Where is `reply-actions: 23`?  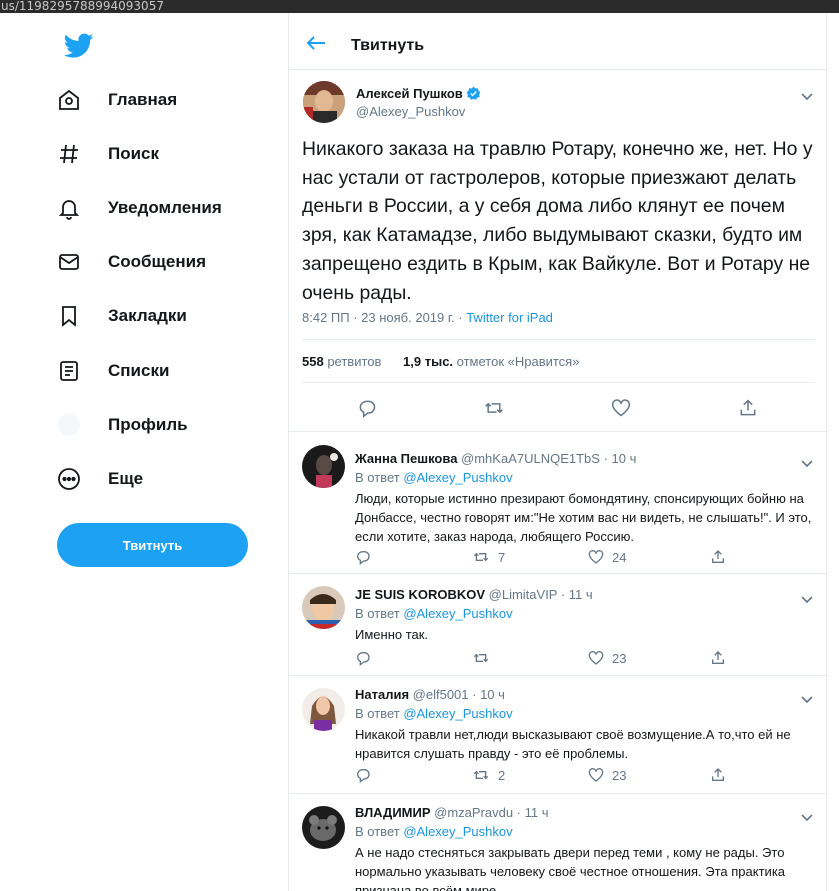 reply-actions: 23 is located at coordinates (555, 659).